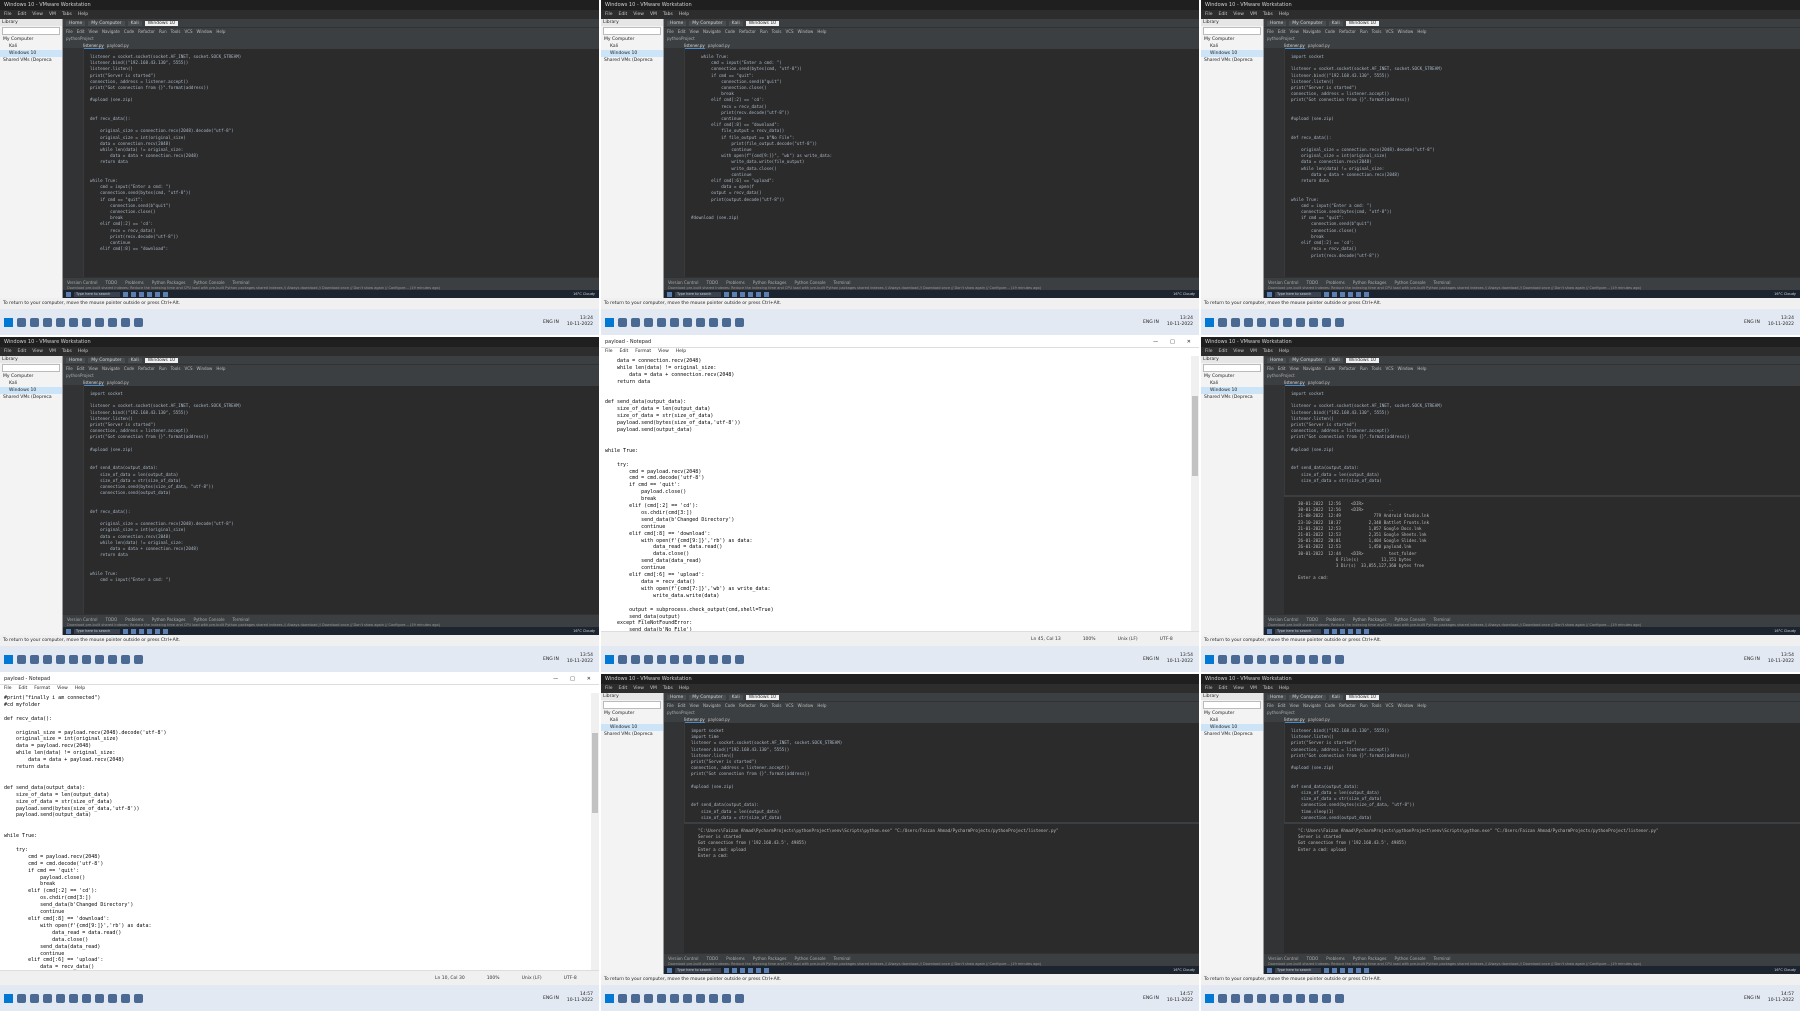 This screenshot has height=1011, width=1800. Describe the element at coordinates (1410, 958) in the screenshot. I see `ide-tool-tab: Python Console` at that location.